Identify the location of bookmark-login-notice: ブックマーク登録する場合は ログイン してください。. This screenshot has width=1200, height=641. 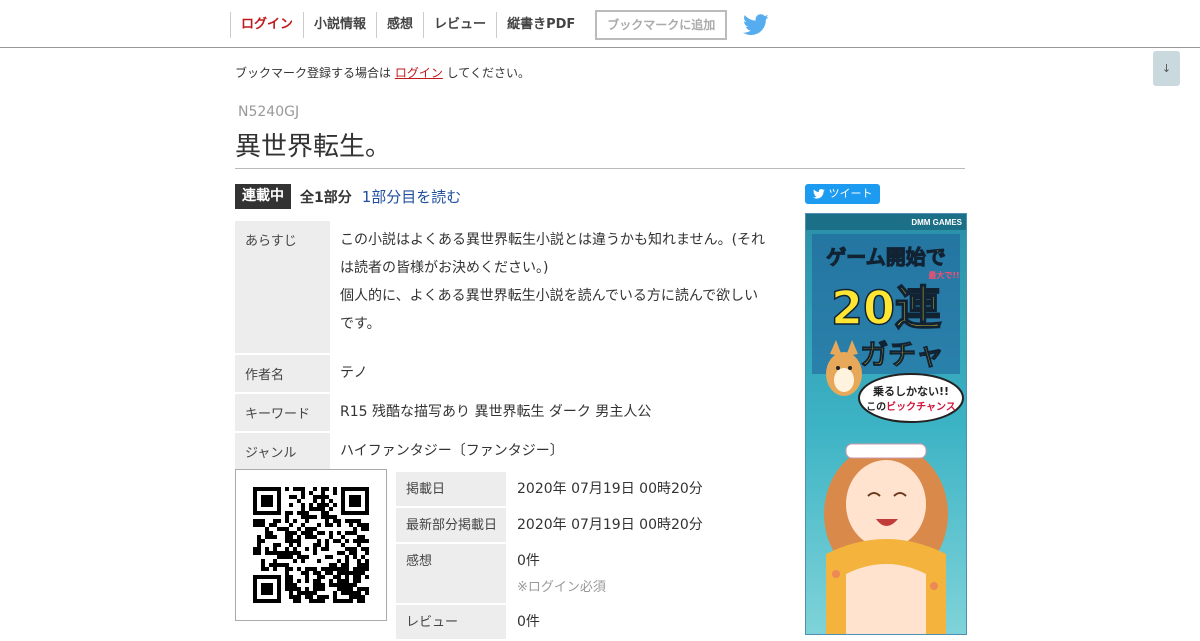
(382, 72).